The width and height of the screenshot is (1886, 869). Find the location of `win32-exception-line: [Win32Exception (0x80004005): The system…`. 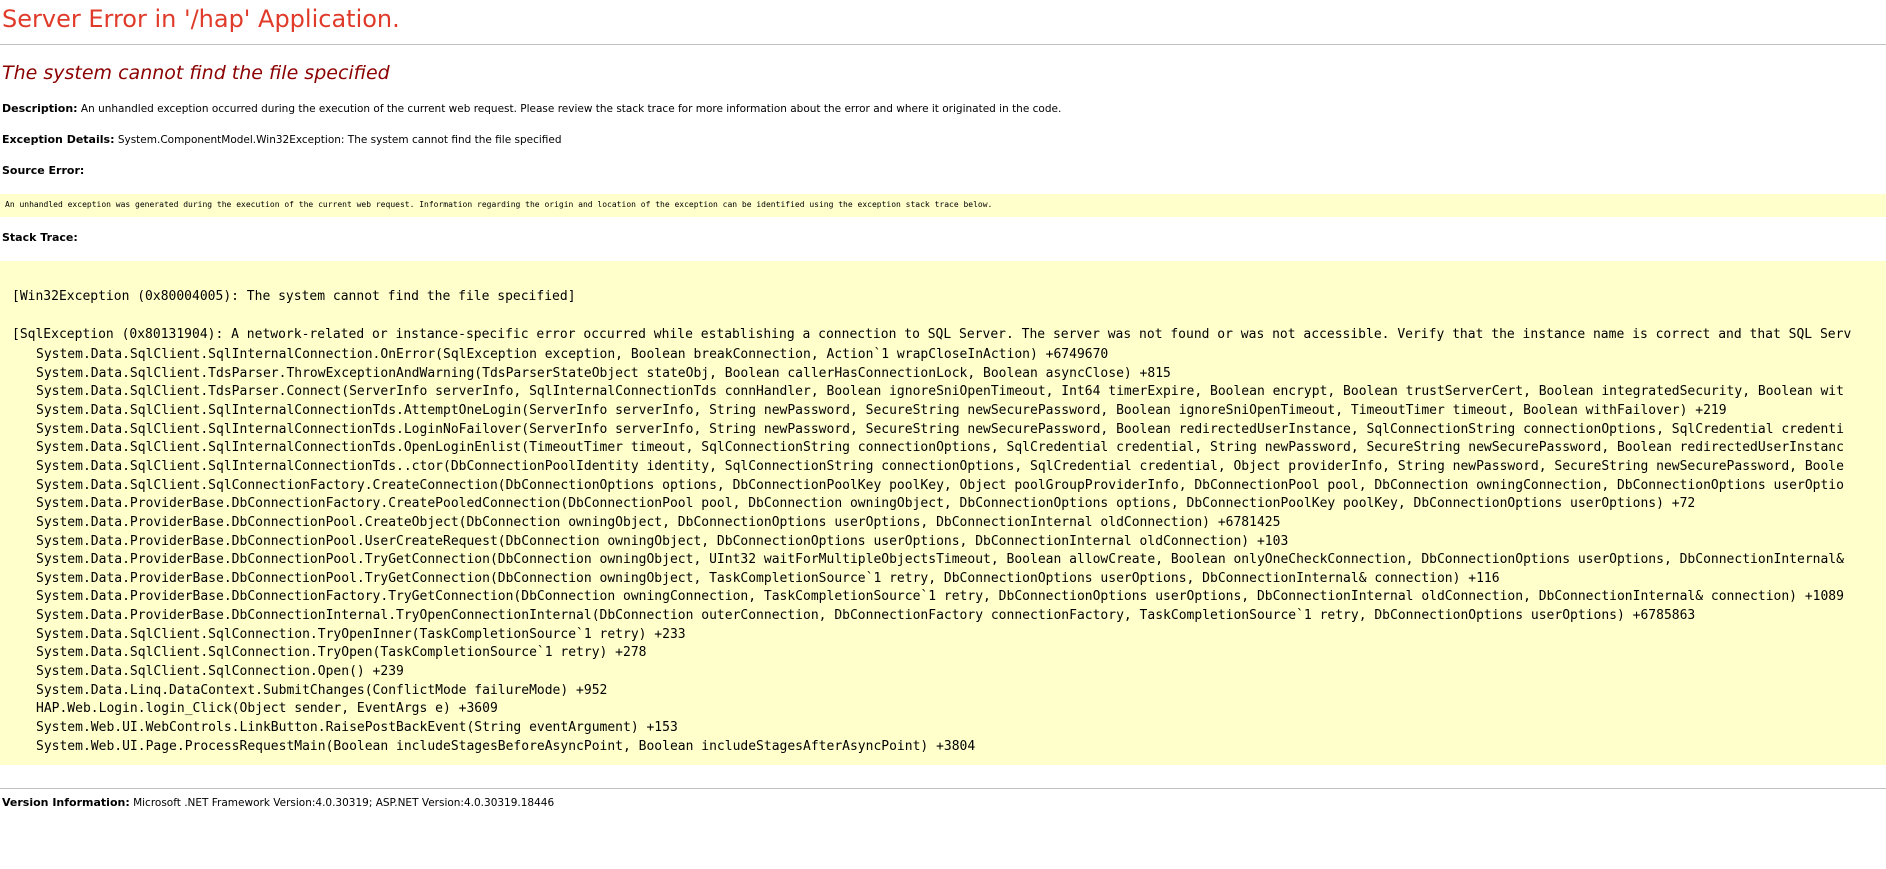

win32-exception-line: [Win32Exception (0x80004005): The system… is located at coordinates (294, 296).